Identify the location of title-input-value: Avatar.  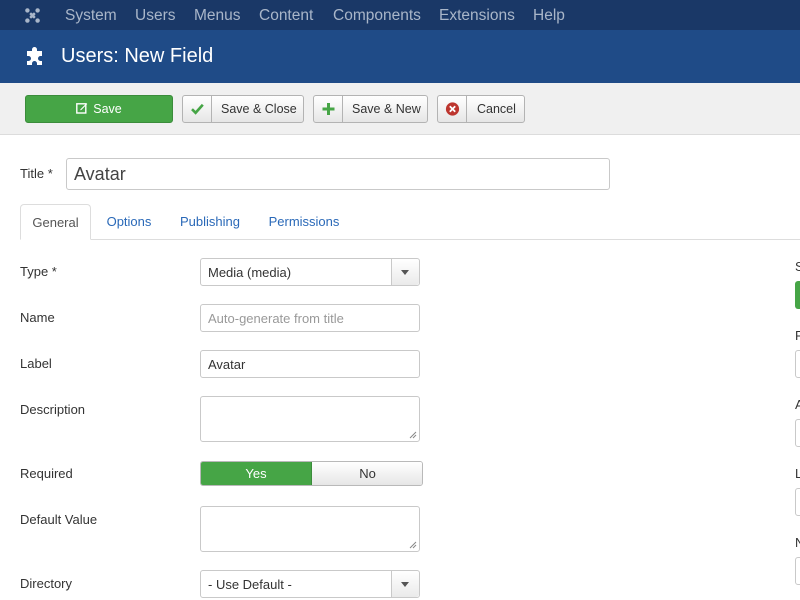
(100, 174).